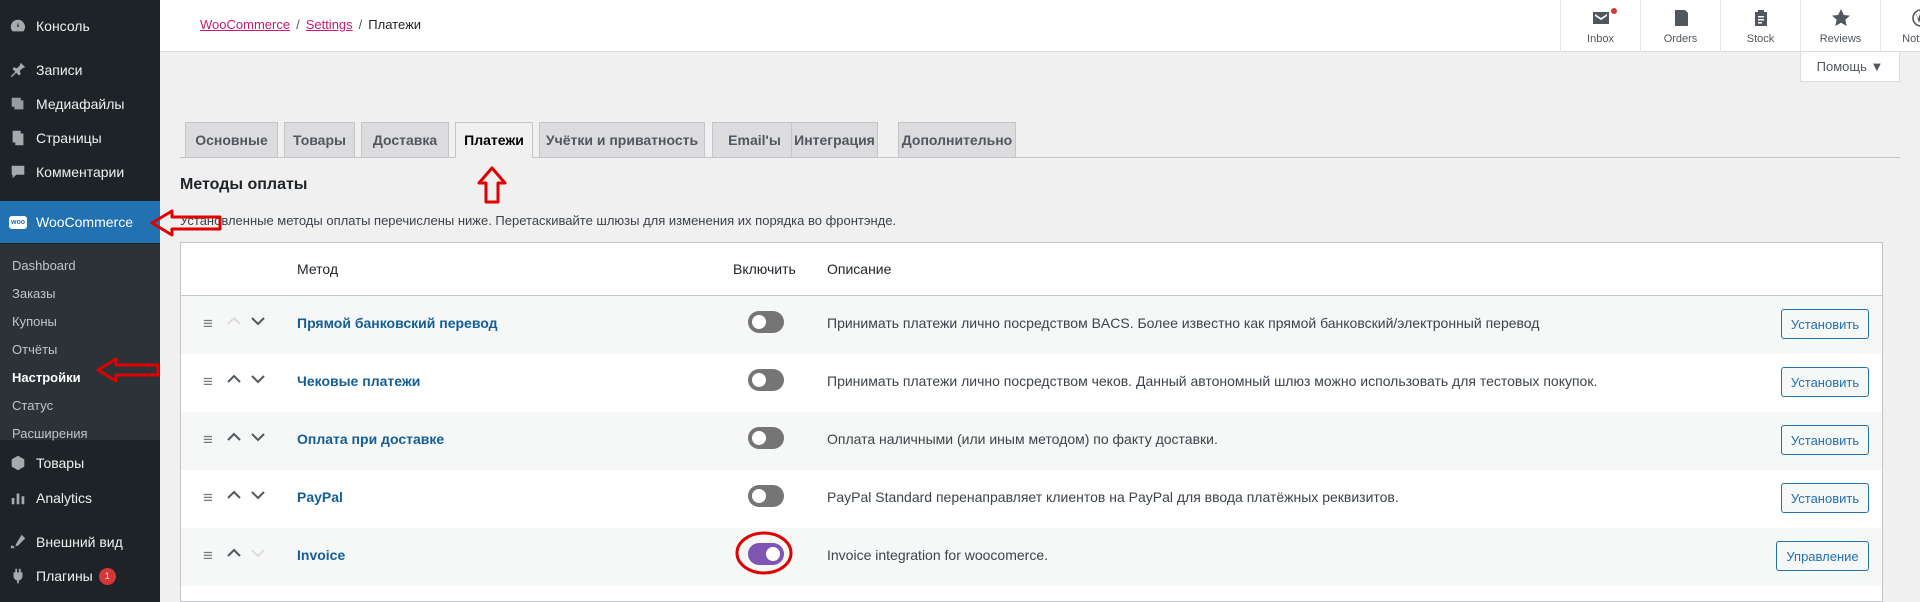 This screenshot has width=1920, height=602. I want to click on sidebar-item-label: Комментарии, so click(80, 172).